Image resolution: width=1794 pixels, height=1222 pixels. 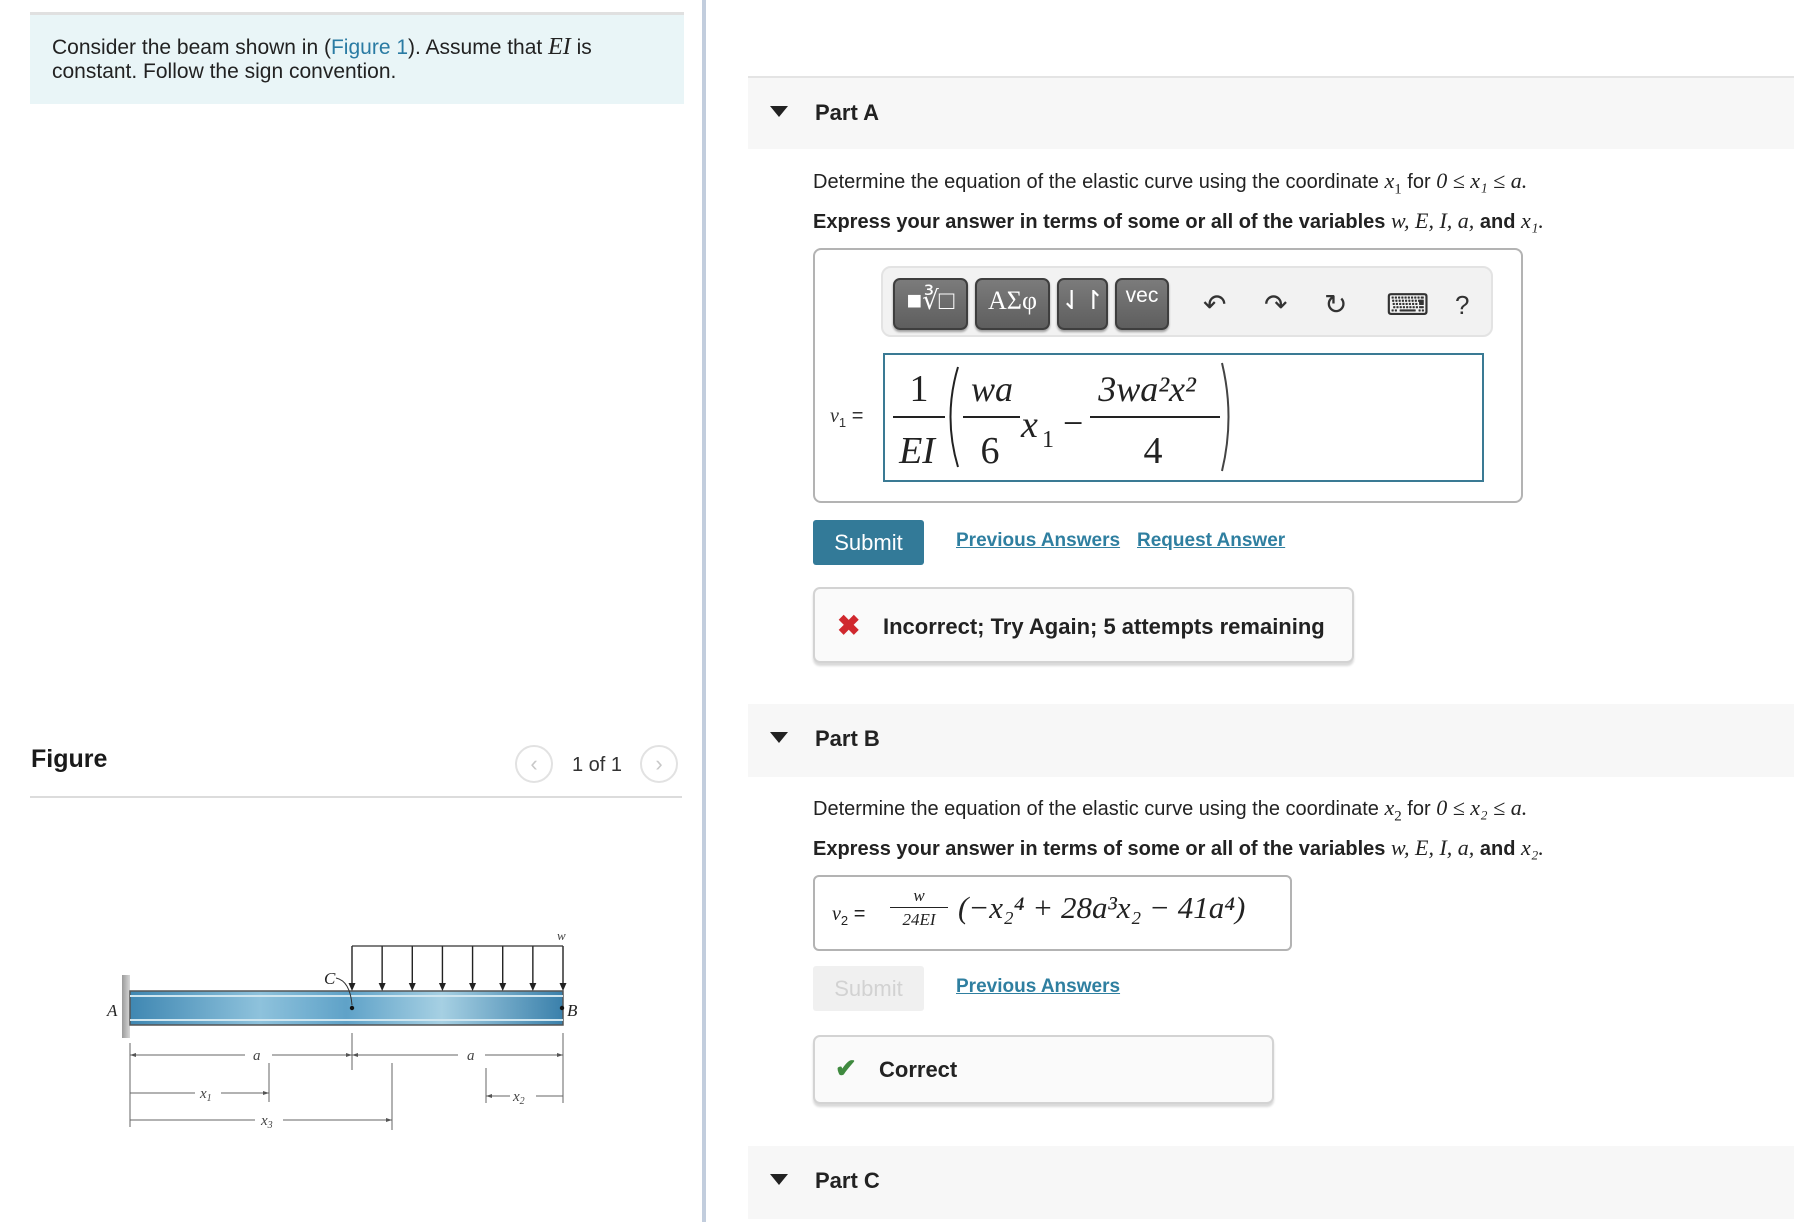 I want to click on part-b-range: 0 ≤ x₂ ≤ a., so click(x=1482, y=807).